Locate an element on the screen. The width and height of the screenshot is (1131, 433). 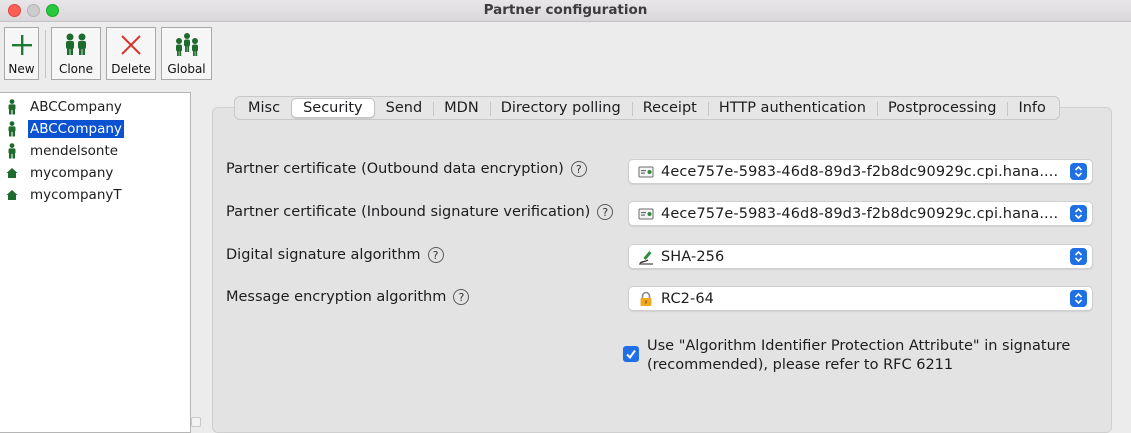
partner-item: mycompany is located at coordinates (96, 173).